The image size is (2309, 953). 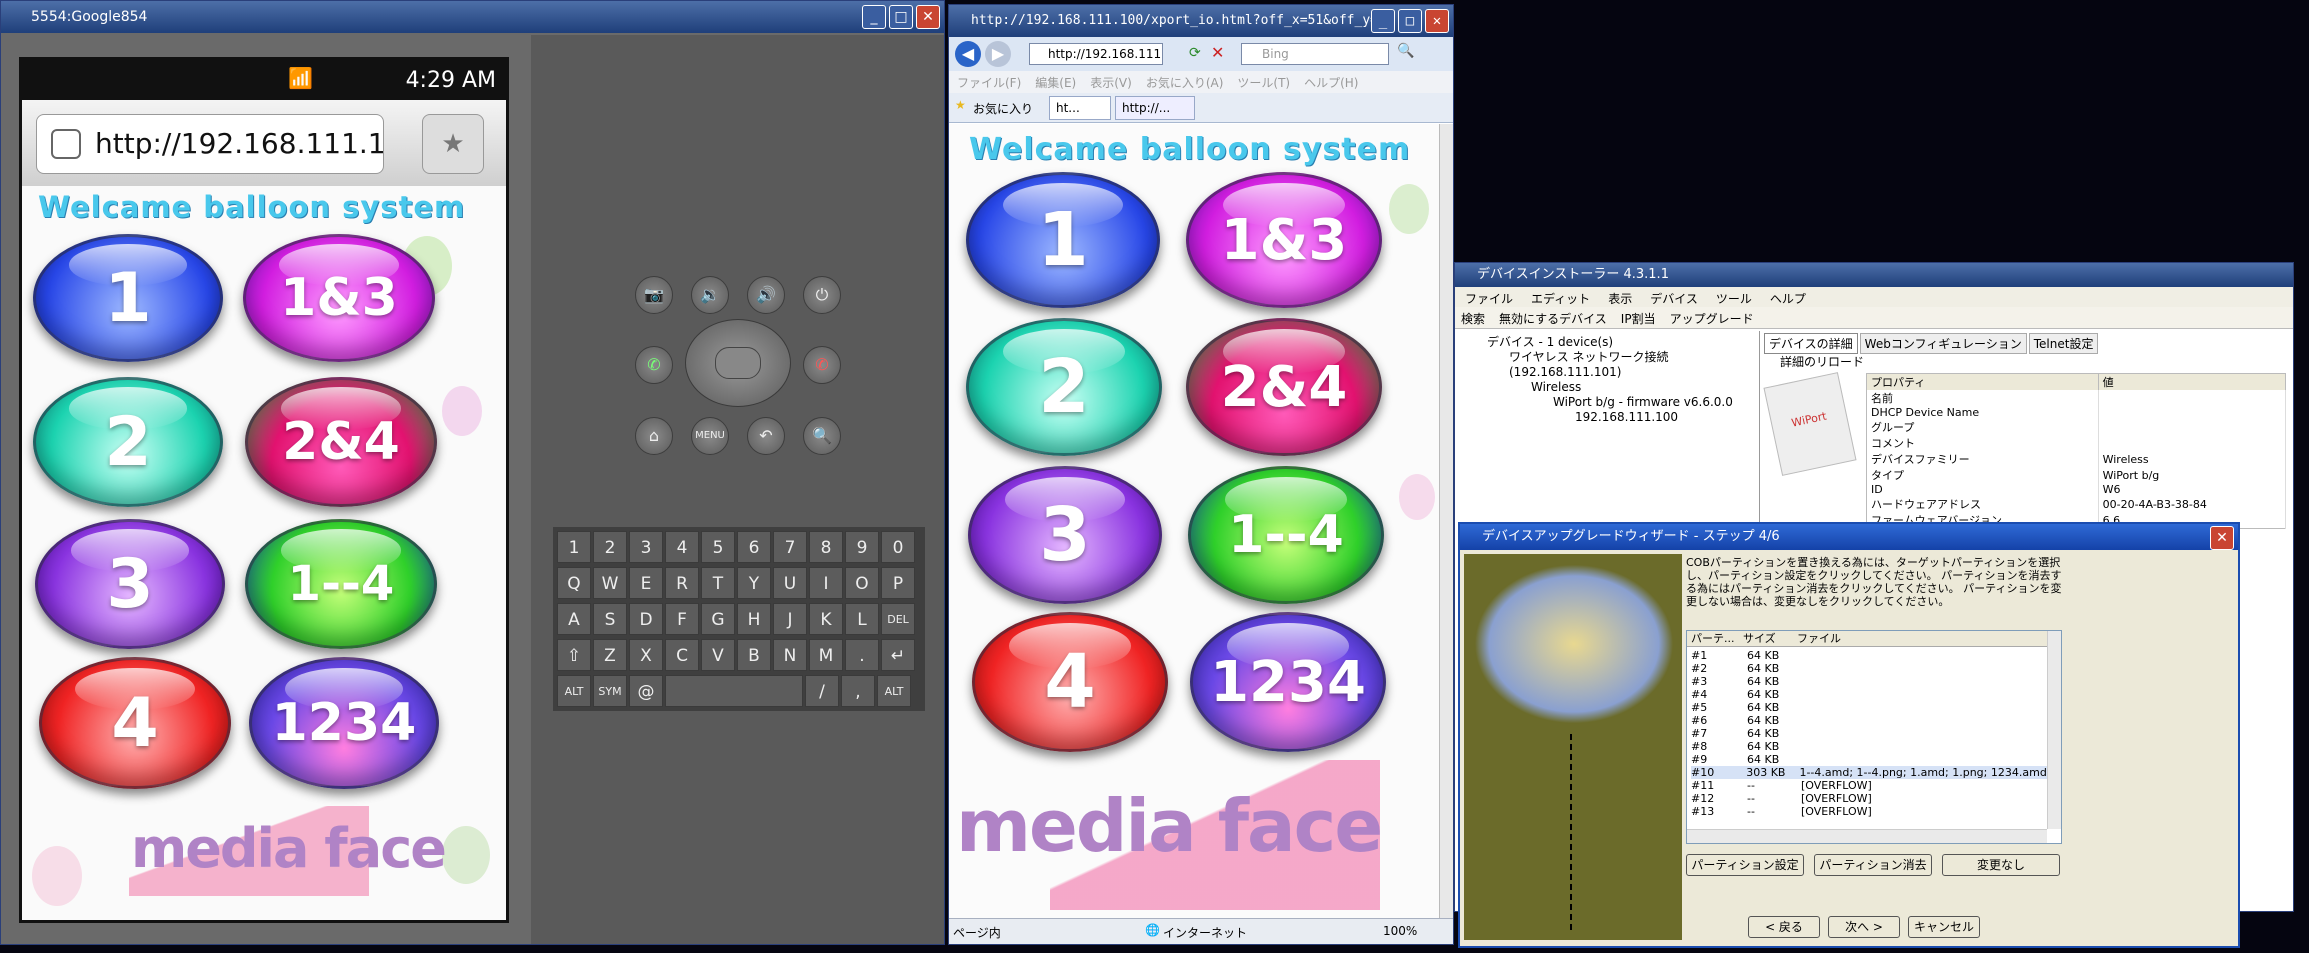 What do you see at coordinates (718, 619) in the screenshot?
I see `key: G` at bounding box center [718, 619].